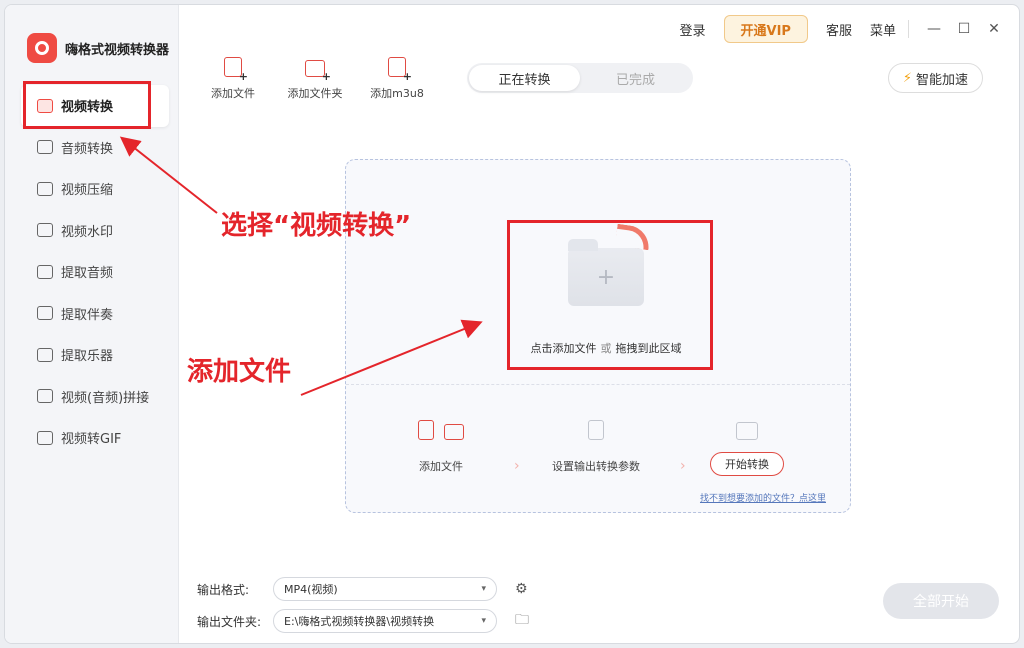 The height and width of the screenshot is (648, 1024). I want to click on highlight-box-drop, so click(610, 295).